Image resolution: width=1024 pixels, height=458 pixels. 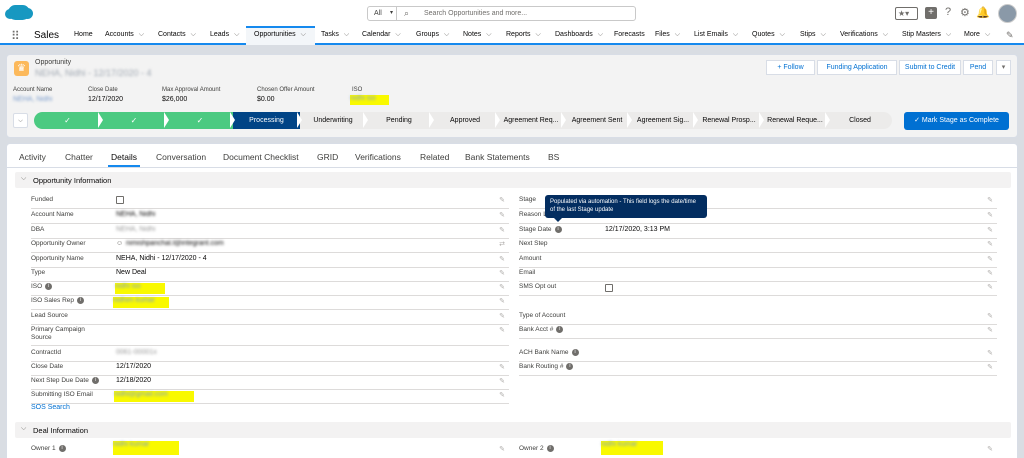 What do you see at coordinates (523, 35) in the screenshot?
I see `nav-item-reports: Reports ⌵` at bounding box center [523, 35].